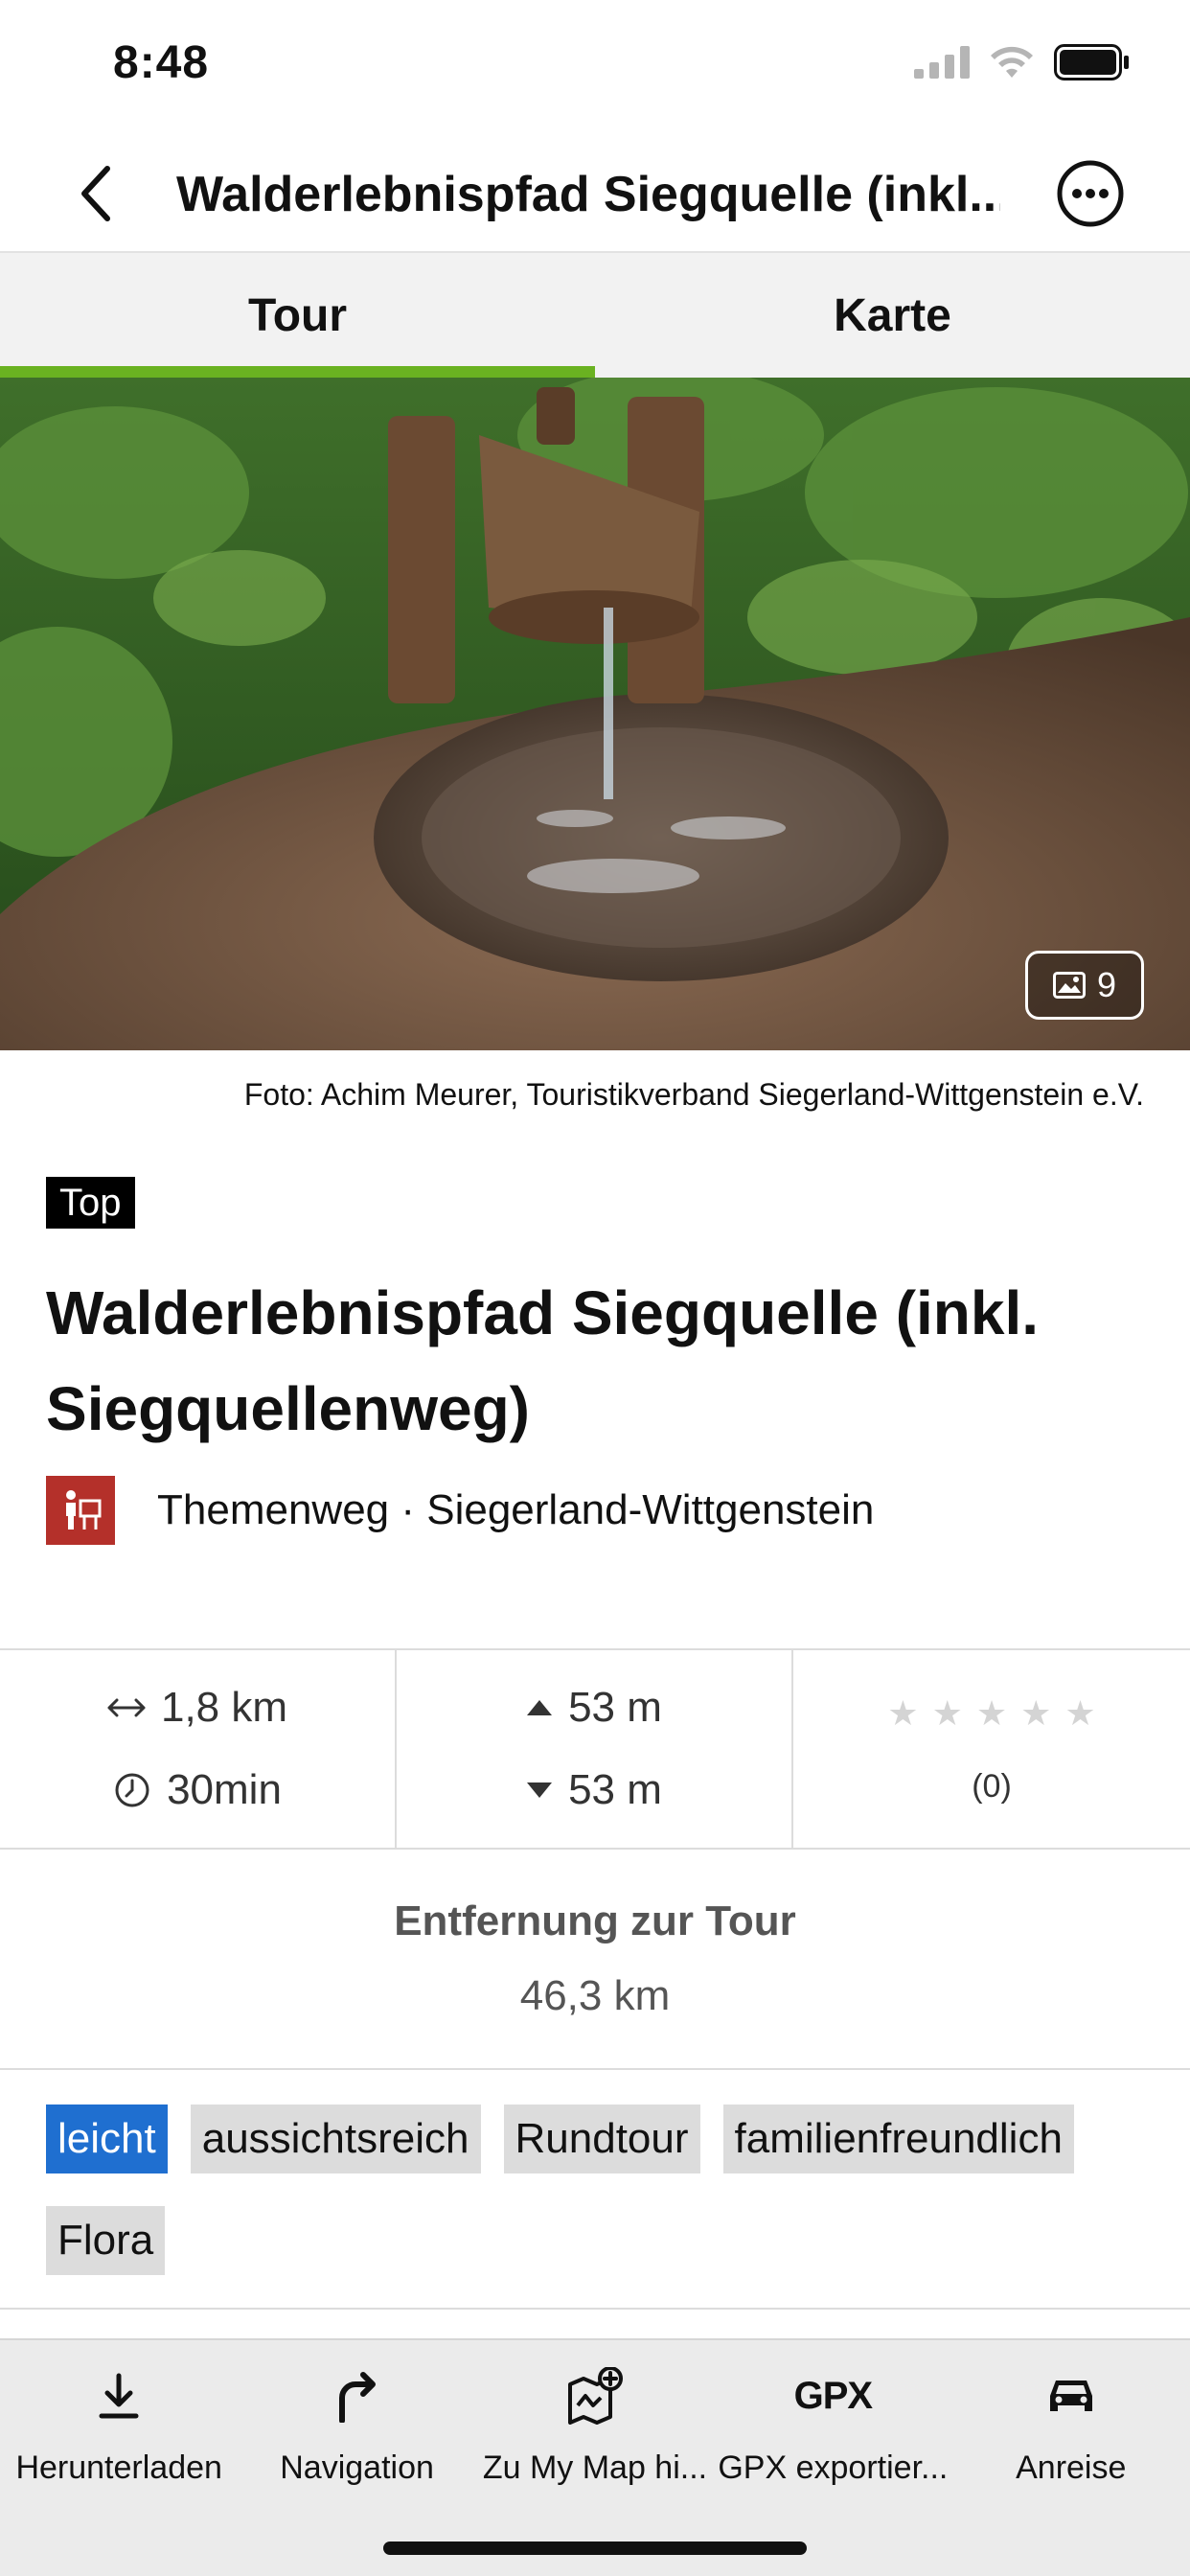 The height and width of the screenshot is (2576, 1190). Describe the element at coordinates (198, 1790) in the screenshot. I see `duration-stat: 30min` at that location.